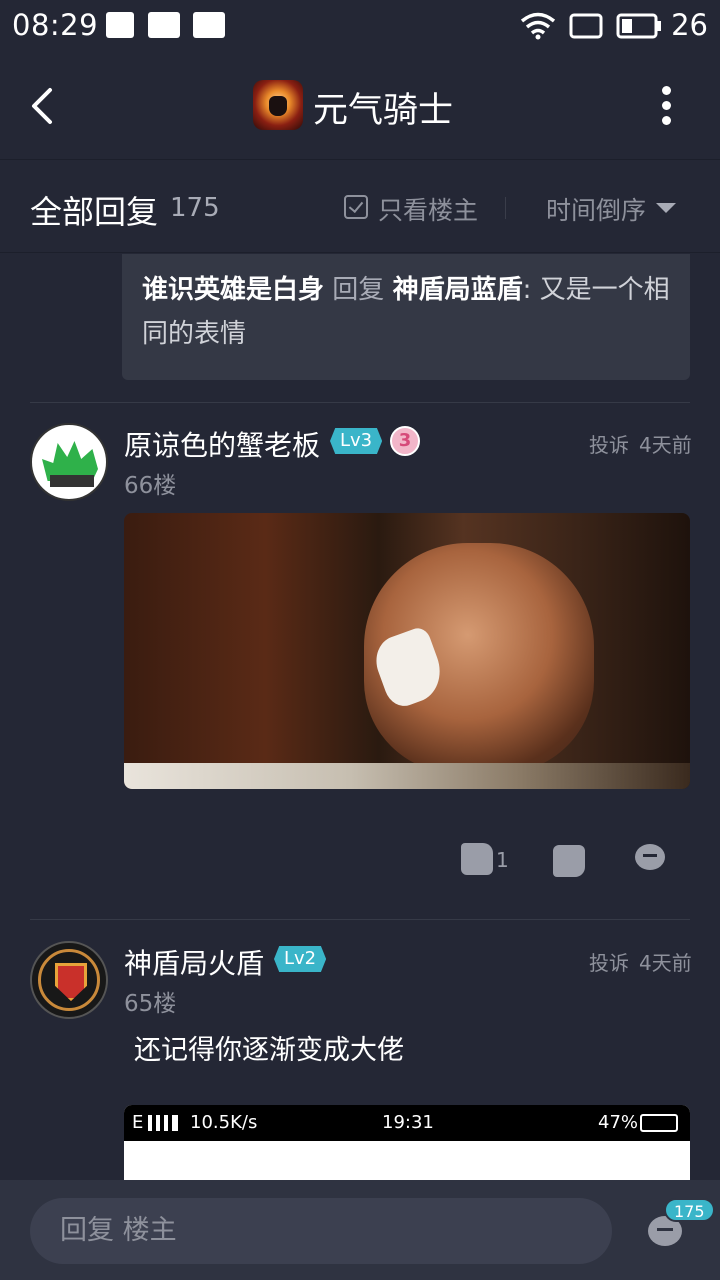  What do you see at coordinates (269, 1050) in the screenshot?
I see `post-text: 还记得你逐渐变成大佬` at bounding box center [269, 1050].